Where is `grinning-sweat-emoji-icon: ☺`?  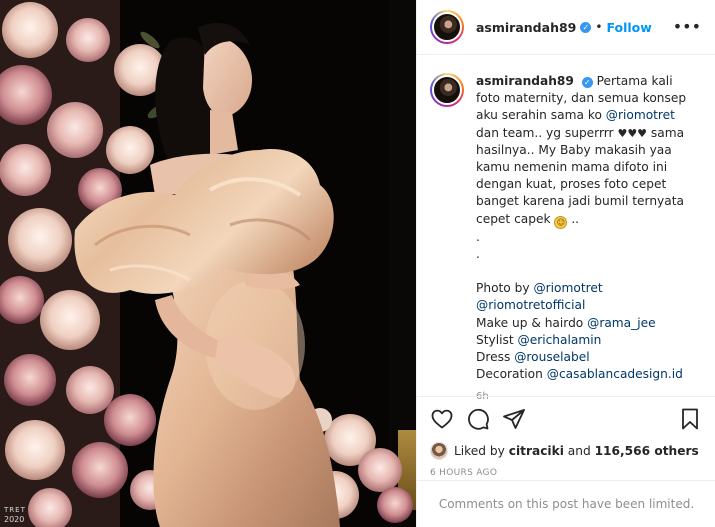 grinning-sweat-emoji-icon: ☺ is located at coordinates (561, 222).